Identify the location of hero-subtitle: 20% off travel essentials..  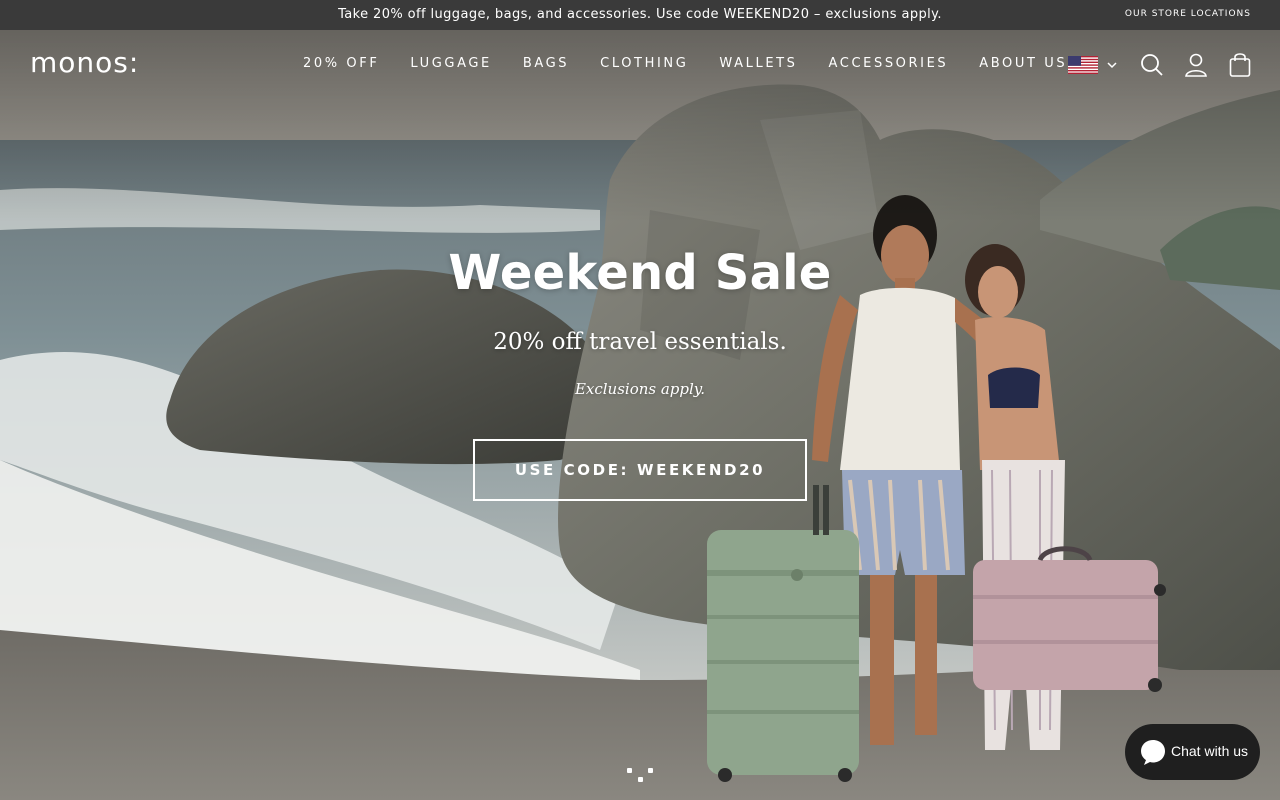
(640, 342).